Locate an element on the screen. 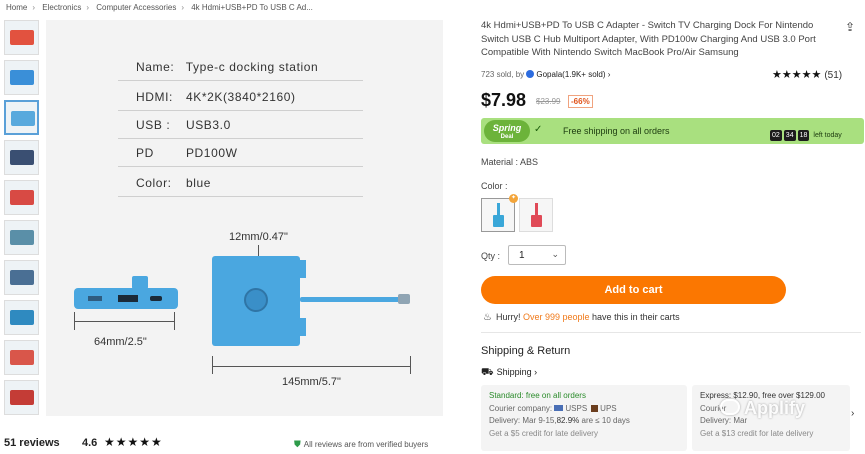  chevron-down-icon: ⌄ is located at coordinates (555, 254).